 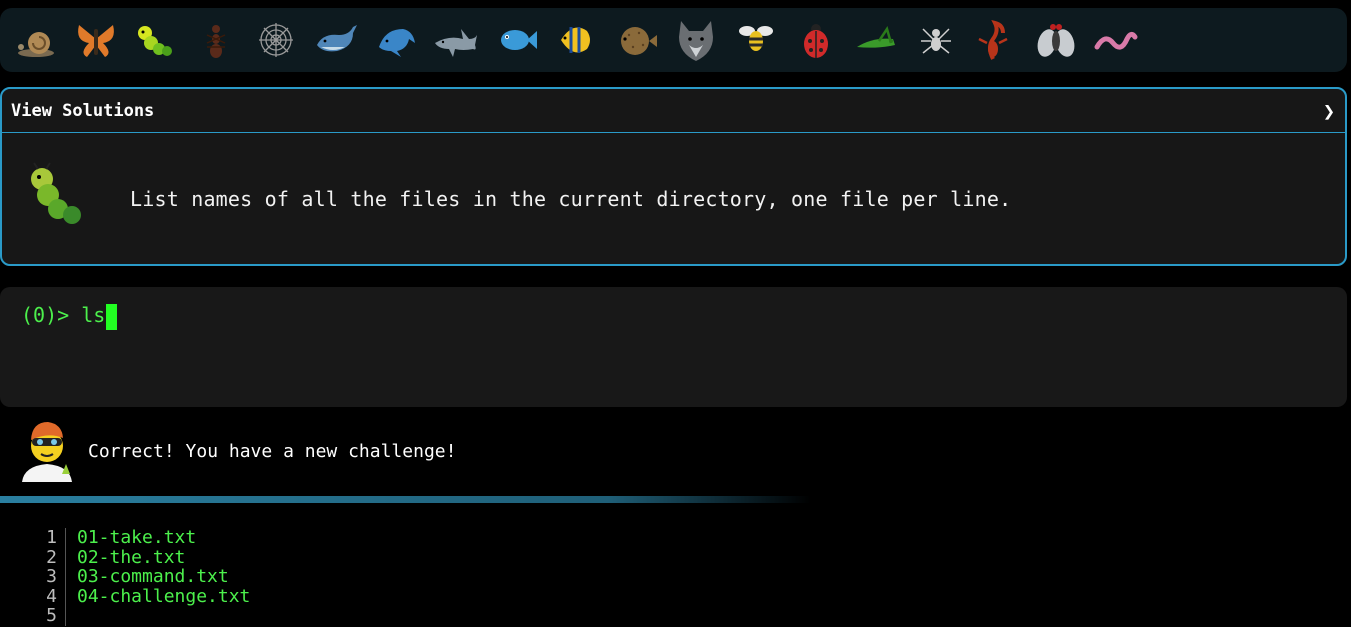 I want to click on fly-icon, so click(x=1056, y=40).